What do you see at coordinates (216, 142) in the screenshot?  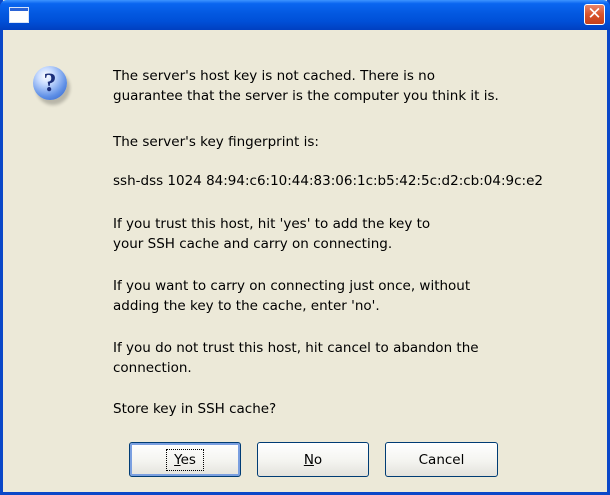 I see `fingerprint-heading: The server's key fingerprint is:` at bounding box center [216, 142].